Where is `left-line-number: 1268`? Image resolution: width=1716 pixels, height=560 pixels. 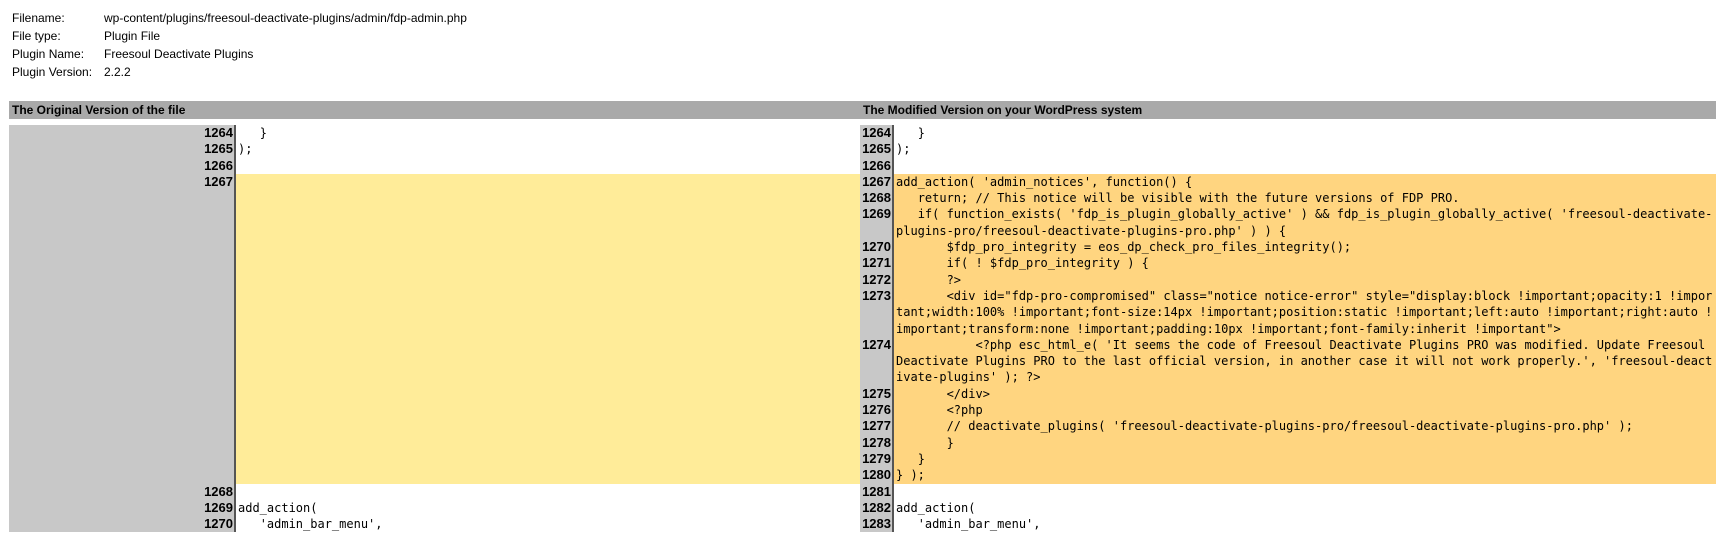 left-line-number: 1268 is located at coordinates (122, 491).